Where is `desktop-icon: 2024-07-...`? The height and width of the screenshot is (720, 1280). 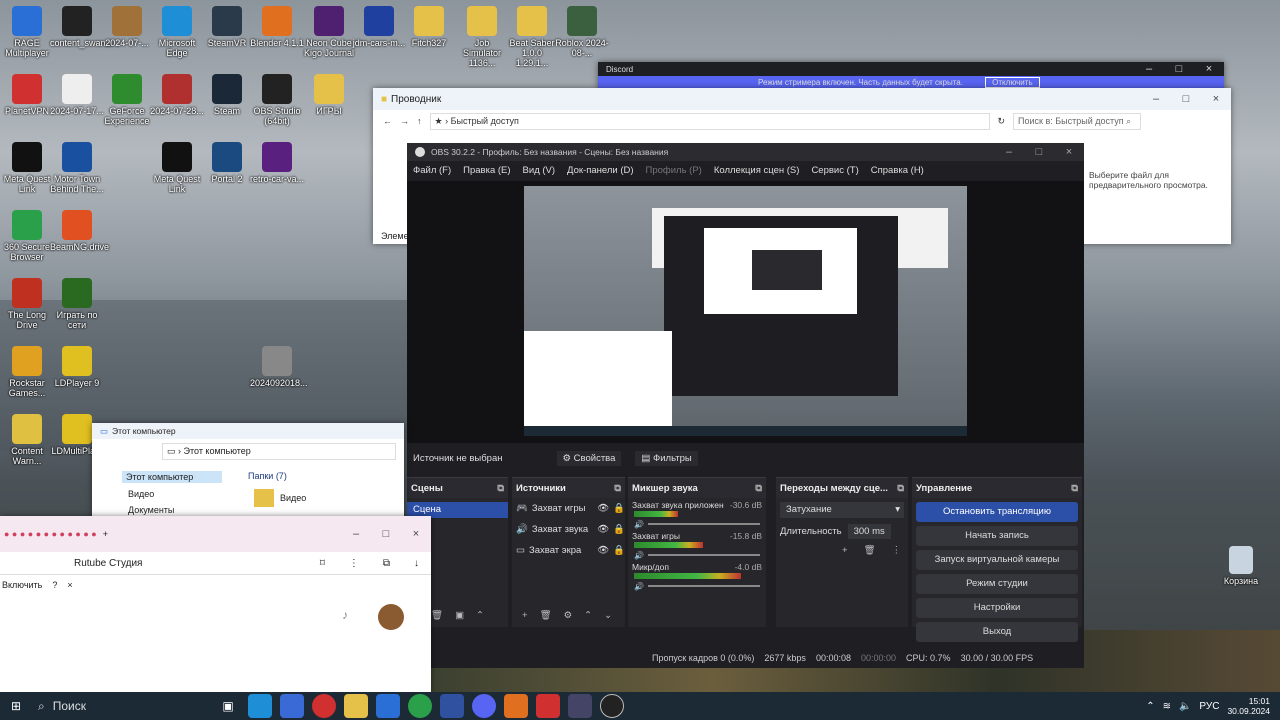
desktop-icon: 2024-07-... is located at coordinates (127, 27).